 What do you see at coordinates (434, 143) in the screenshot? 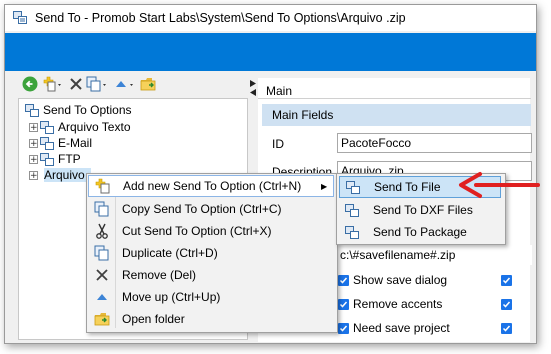
I see `id-field: PacoteFocco` at bounding box center [434, 143].